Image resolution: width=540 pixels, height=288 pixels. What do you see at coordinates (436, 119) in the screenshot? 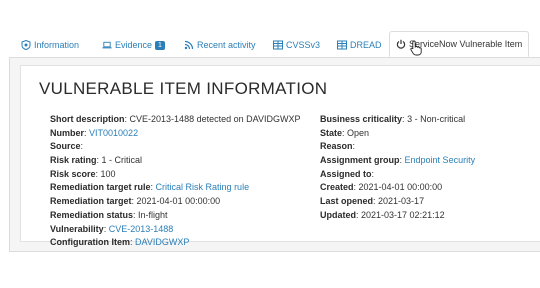
I see `field-value: 3 - Non-critical` at bounding box center [436, 119].